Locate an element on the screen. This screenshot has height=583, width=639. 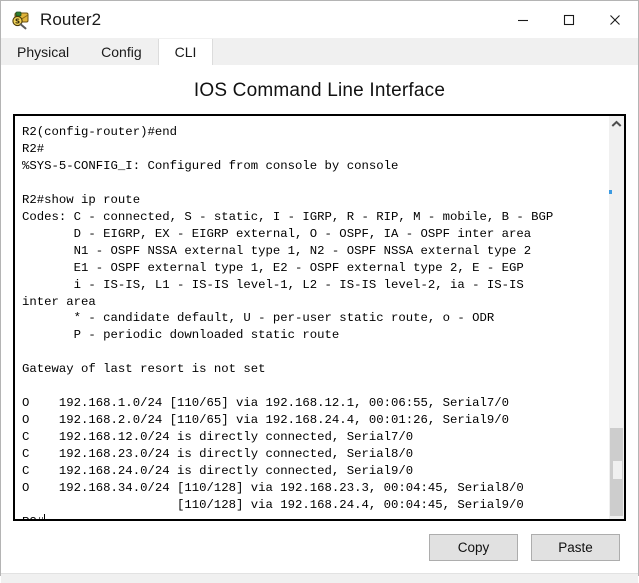
minimize-button is located at coordinates (523, 19).